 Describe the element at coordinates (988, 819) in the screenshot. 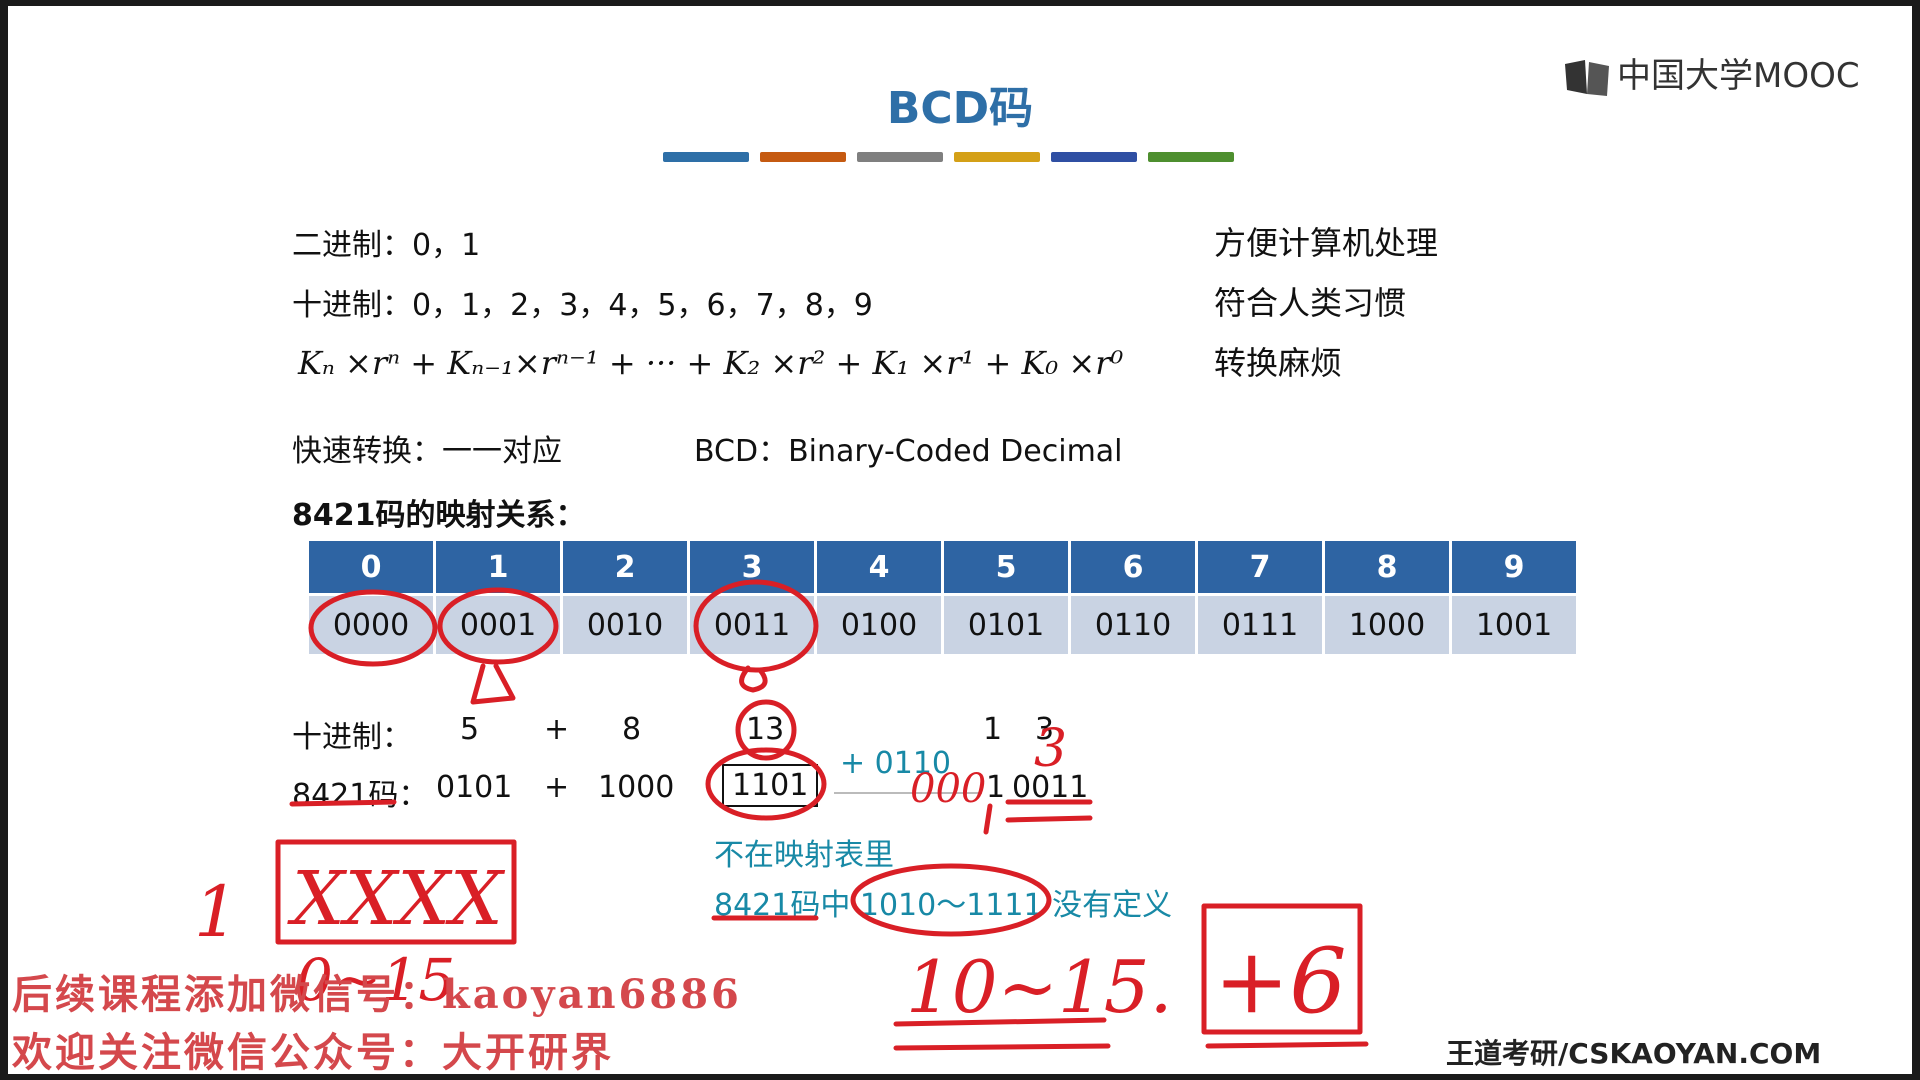

I see `mark-1-result` at that location.